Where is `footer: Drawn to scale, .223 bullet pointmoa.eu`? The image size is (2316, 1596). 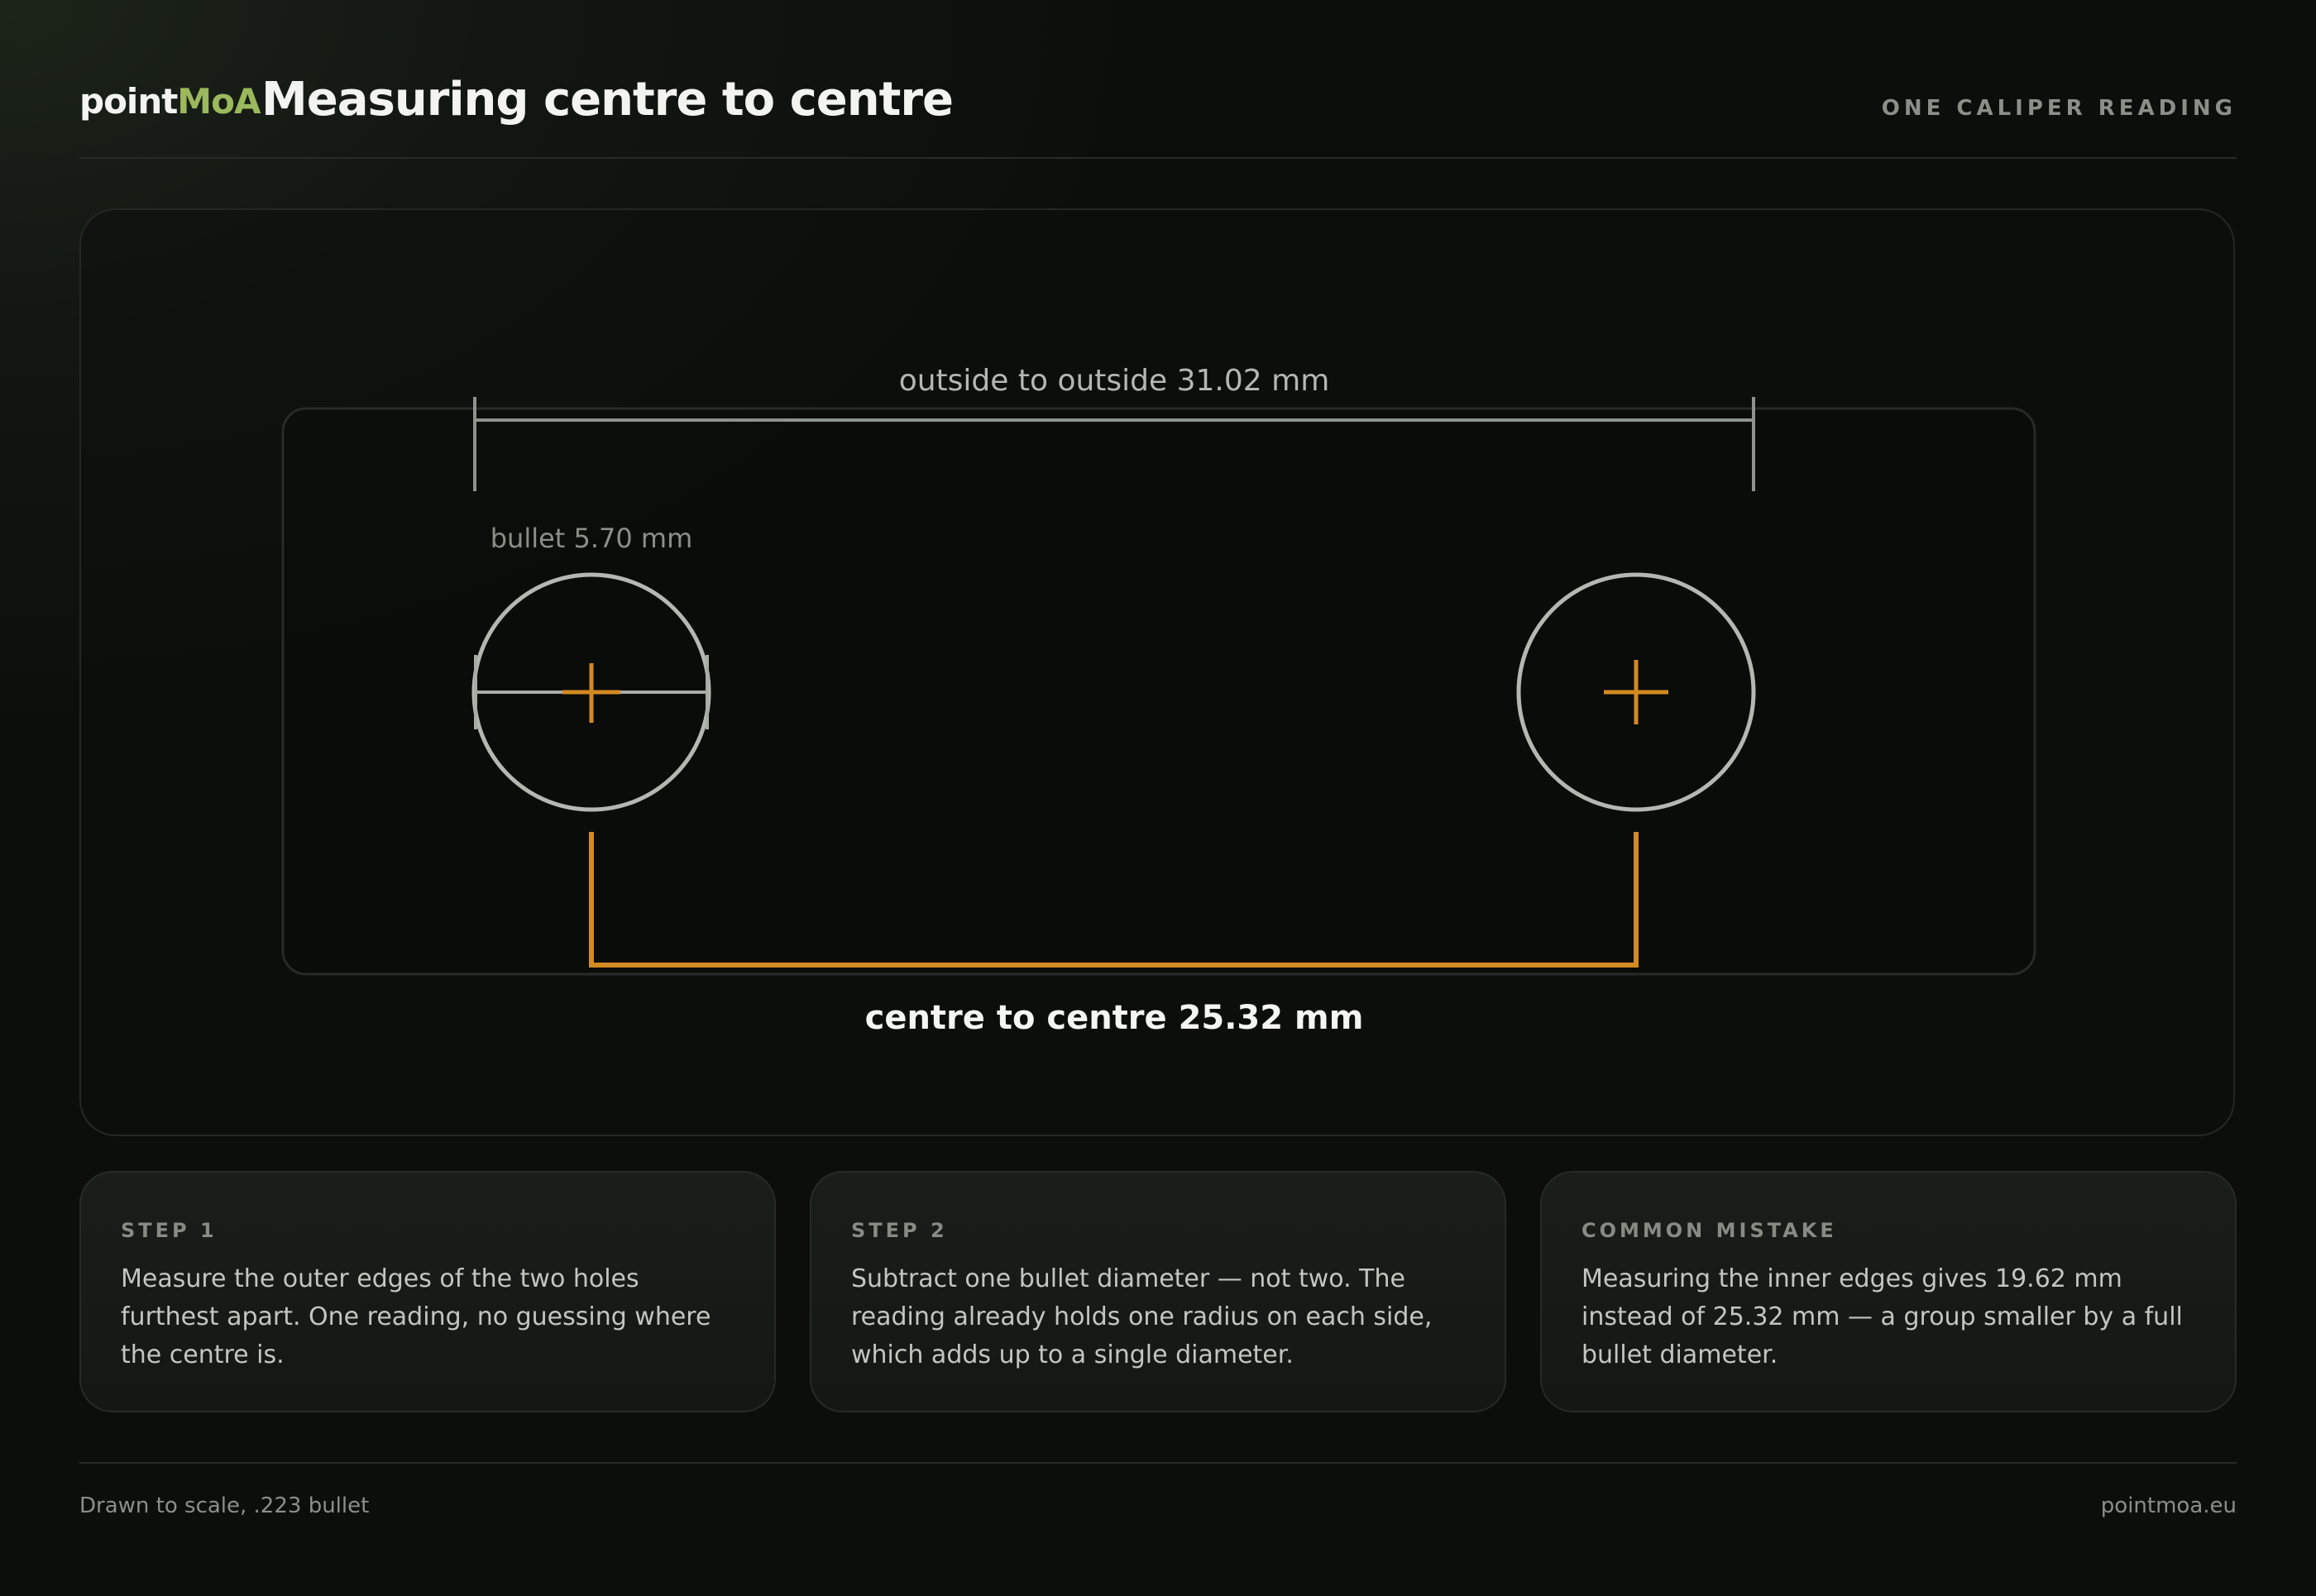 footer: Drawn to scale, .223 bullet pointmoa.eu is located at coordinates (1158, 1496).